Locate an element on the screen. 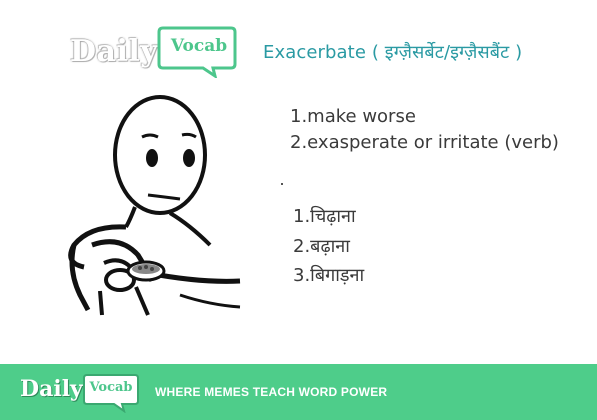 The image size is (597, 420). hindi-meaning-2: 2.बढ़ाना is located at coordinates (321, 246).